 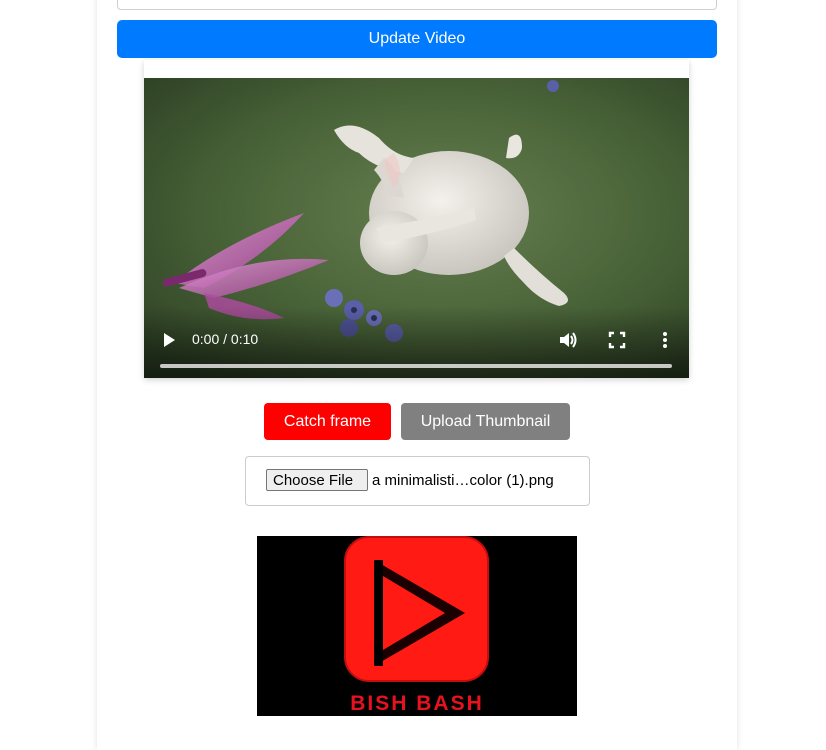 I want to click on choose-file-button: Choose File, so click(x=317, y=480).